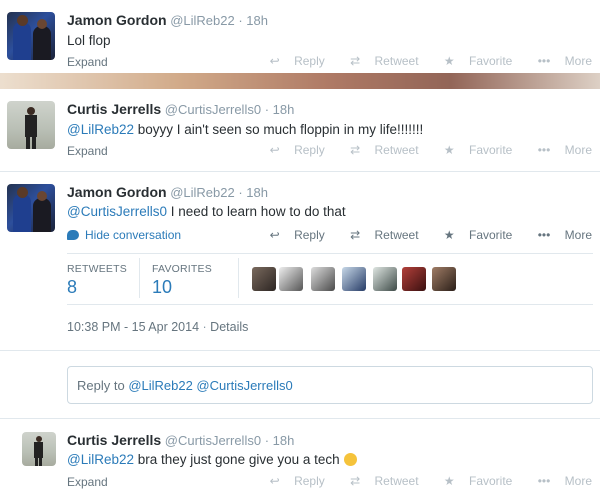 This screenshot has width=600, height=496. Describe the element at coordinates (89, 40) in the screenshot. I see `tweet-text: Lol flop` at that location.